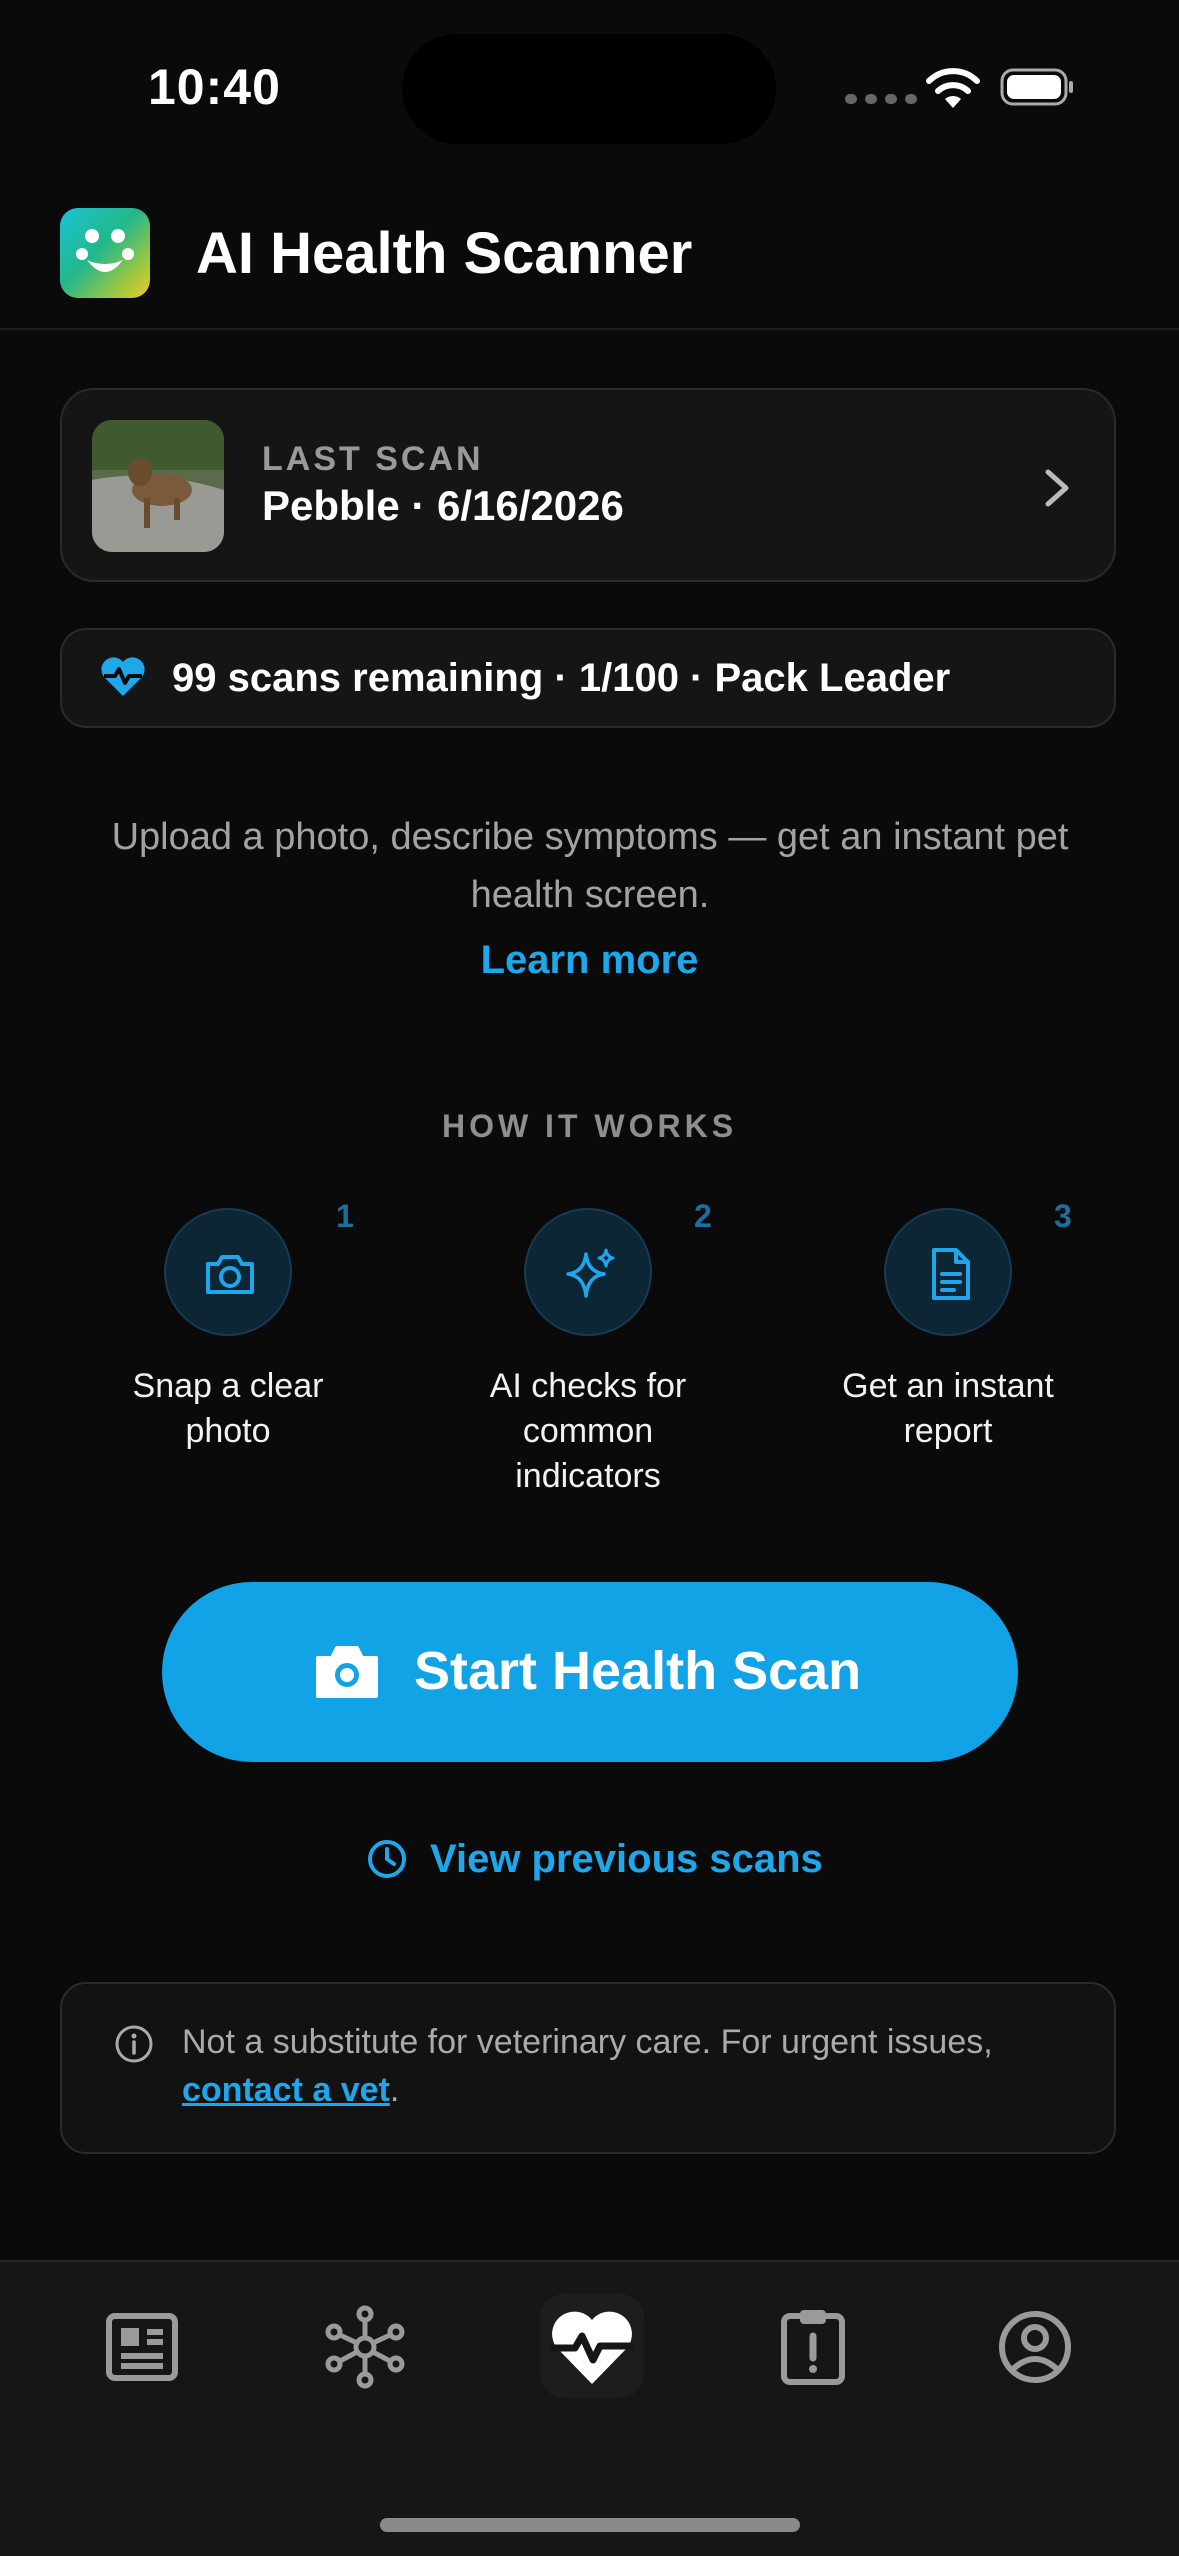 The width and height of the screenshot is (1179, 2556). I want to click on last-scan-label: LAST SCAN, so click(373, 459).